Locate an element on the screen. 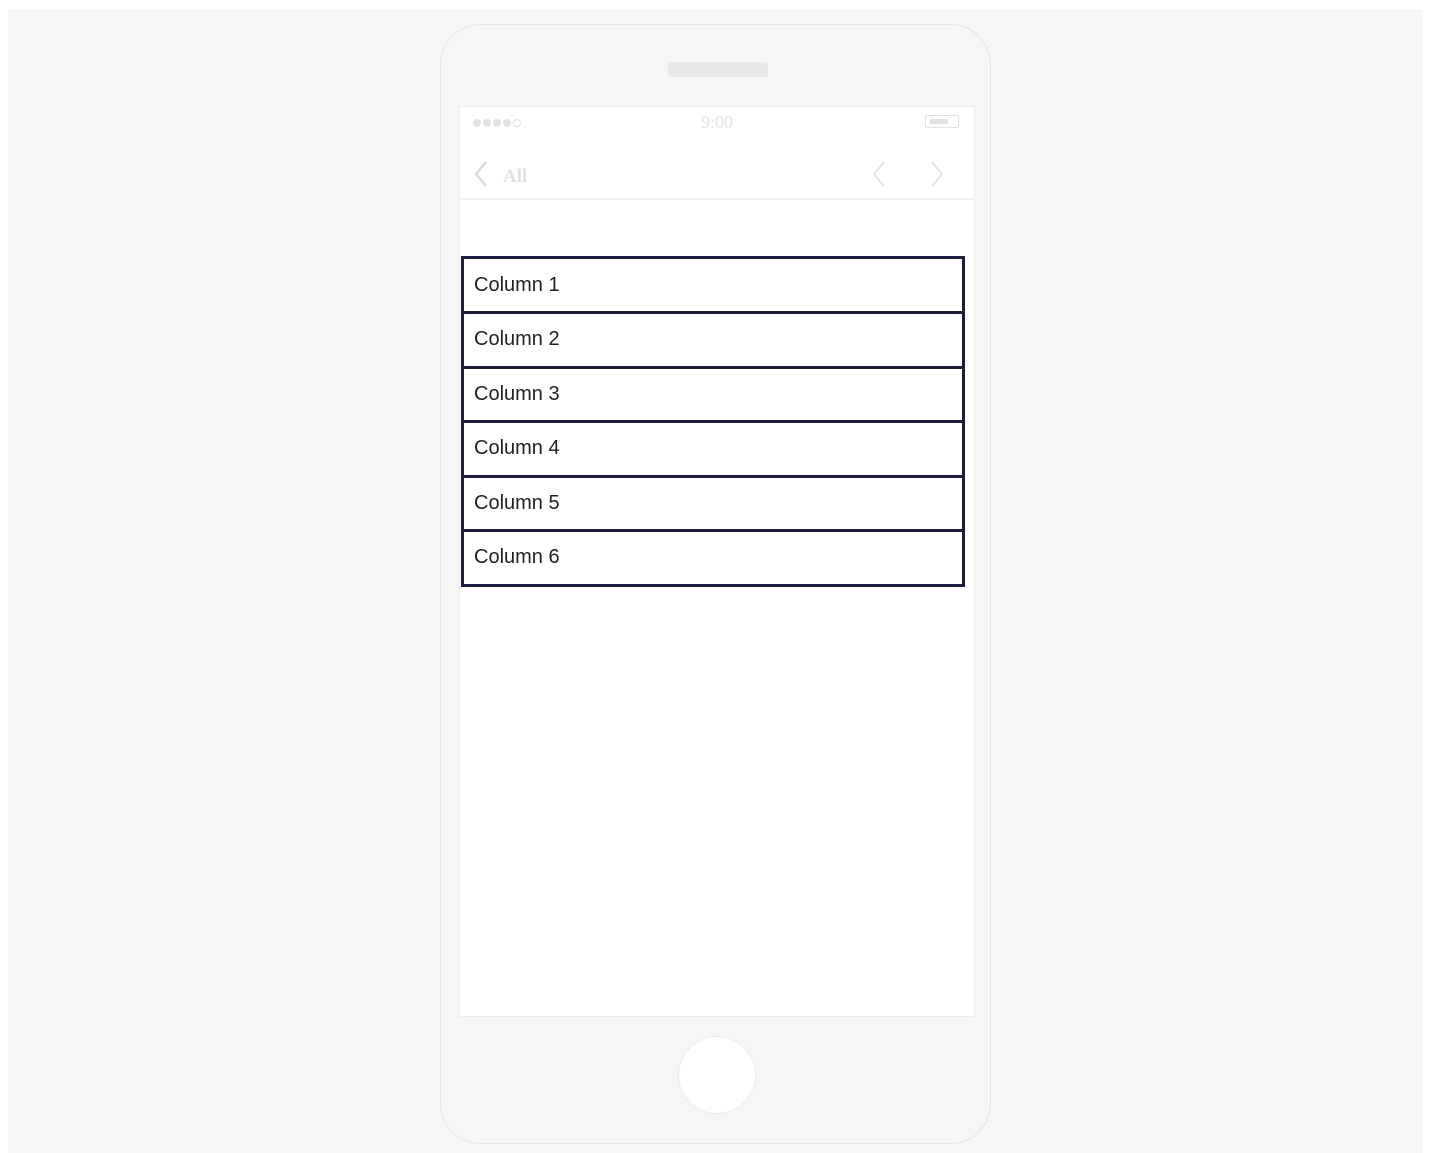  nav-bar: All is located at coordinates (717, 173).